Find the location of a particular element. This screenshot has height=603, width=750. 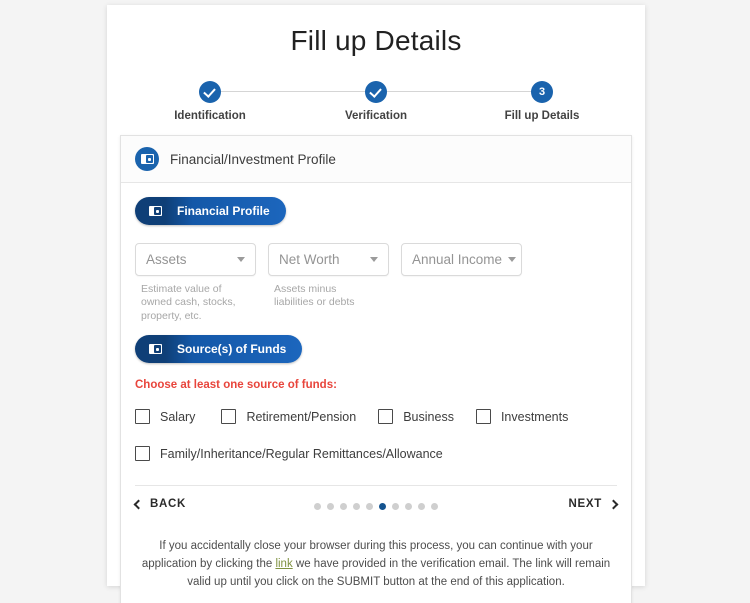

financial-profile-badge: Financial Profile is located at coordinates (210, 211).